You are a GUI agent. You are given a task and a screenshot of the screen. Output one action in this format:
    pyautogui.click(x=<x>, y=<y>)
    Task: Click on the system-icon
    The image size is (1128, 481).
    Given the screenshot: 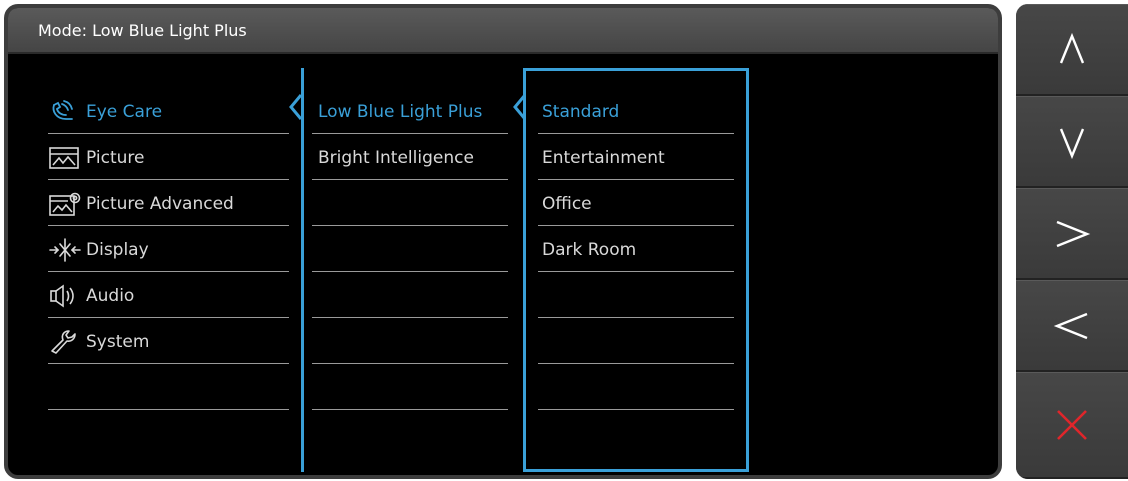 What is the action you would take?
    pyautogui.click(x=65, y=342)
    